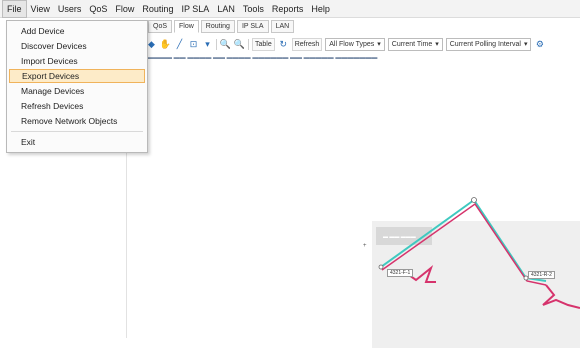 The image size is (580, 350). What do you see at coordinates (541, 275) in the screenshot?
I see `node-label-right: 4321-R-2` at bounding box center [541, 275].